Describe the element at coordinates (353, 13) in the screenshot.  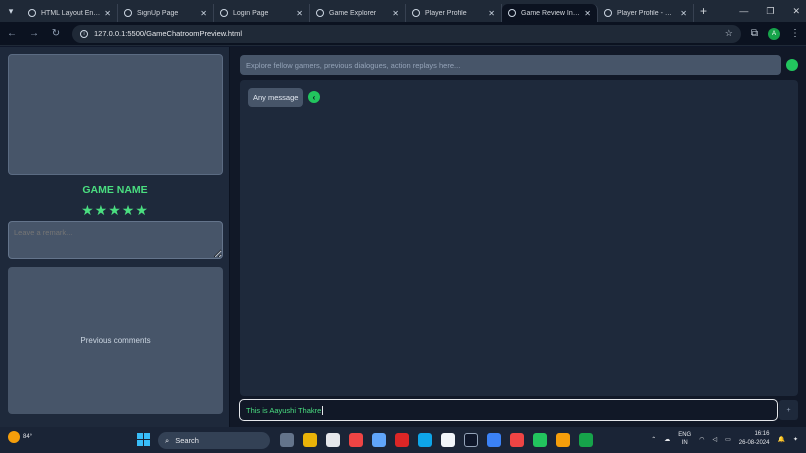
I see `tab-title: Game Explorer` at that location.